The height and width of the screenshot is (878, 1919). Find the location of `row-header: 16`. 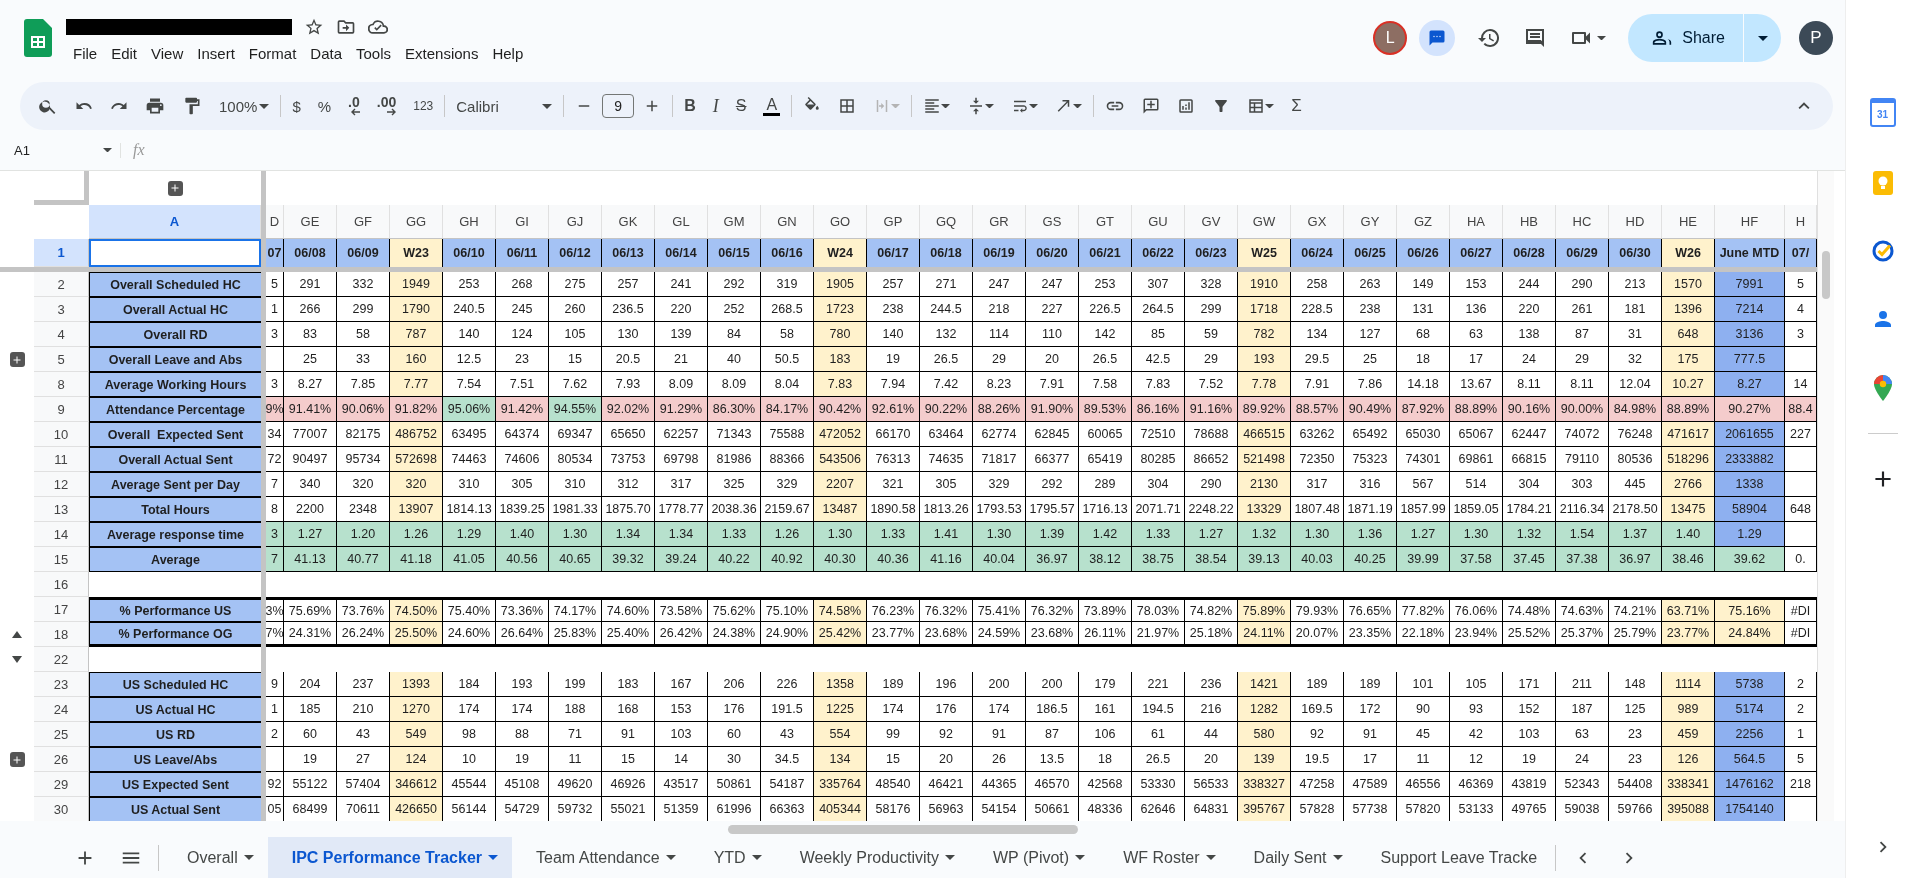

row-header: 16 is located at coordinates (61, 584).